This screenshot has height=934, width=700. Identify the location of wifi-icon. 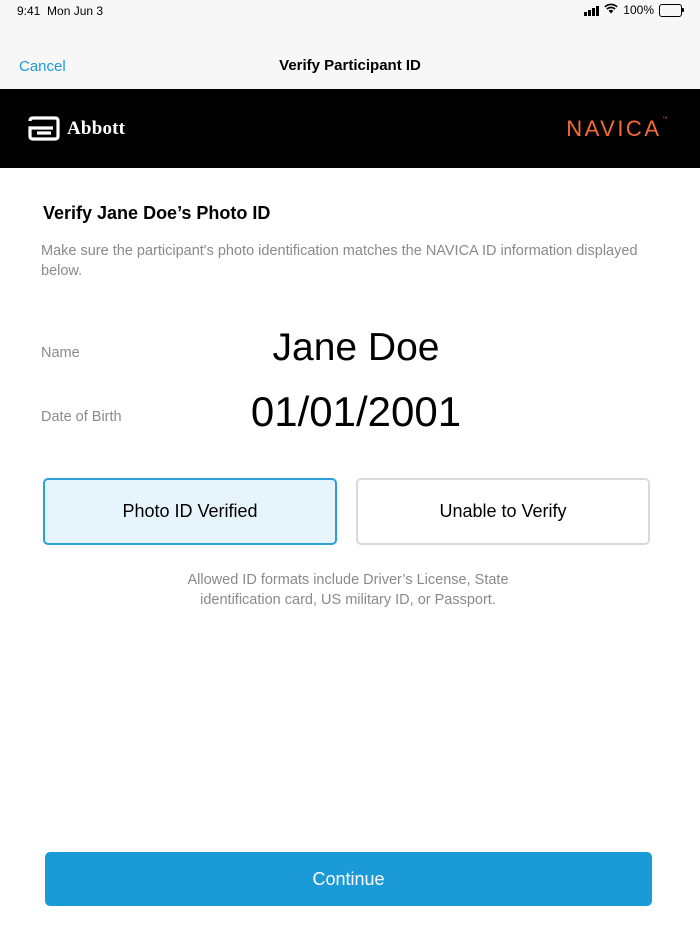
(611, 10).